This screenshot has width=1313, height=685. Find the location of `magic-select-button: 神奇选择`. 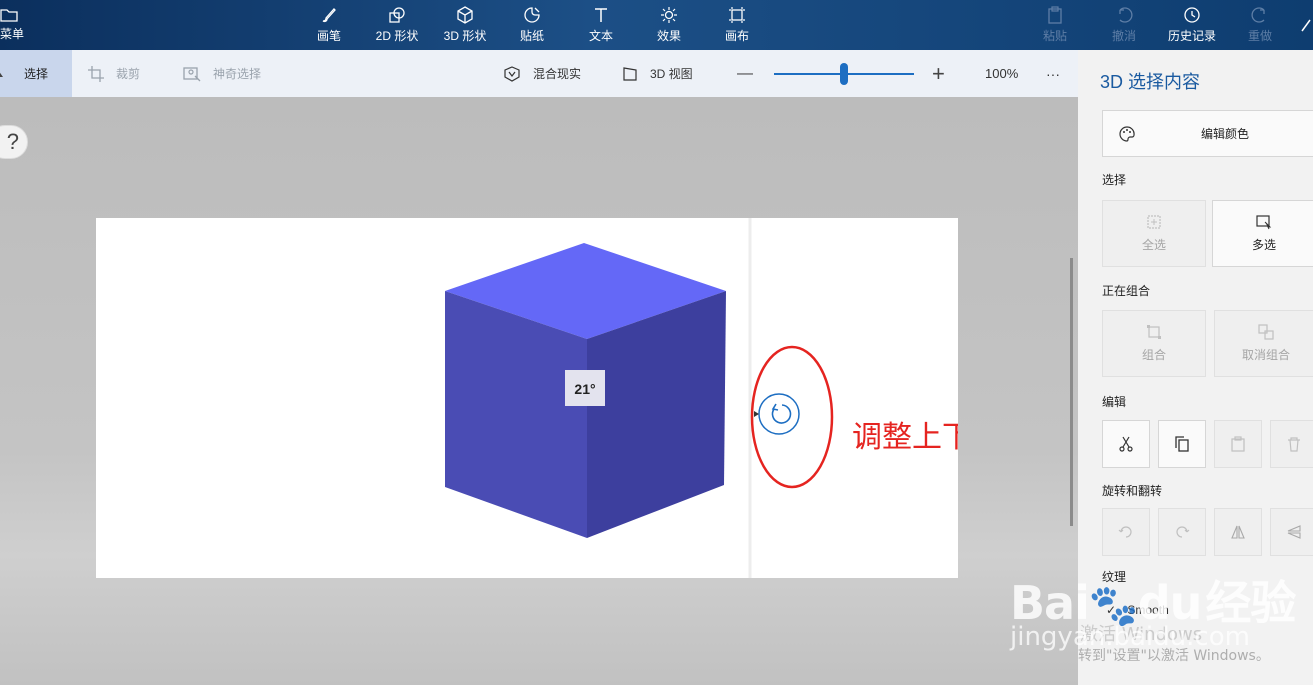

magic-select-button: 神奇选择 is located at coordinates (222, 73).